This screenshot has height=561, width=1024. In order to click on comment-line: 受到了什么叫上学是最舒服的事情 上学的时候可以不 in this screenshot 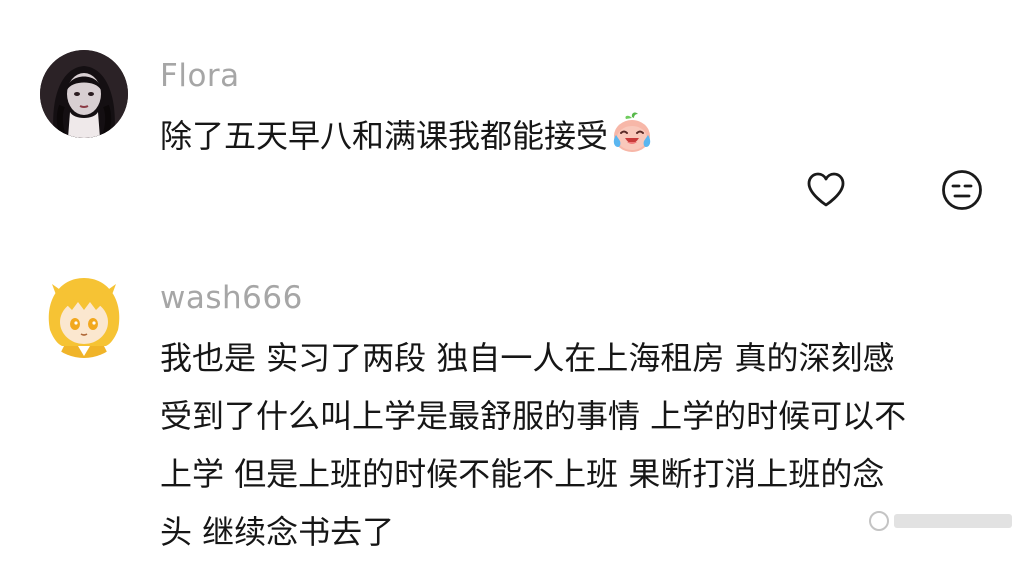, I will do `click(533, 416)`.